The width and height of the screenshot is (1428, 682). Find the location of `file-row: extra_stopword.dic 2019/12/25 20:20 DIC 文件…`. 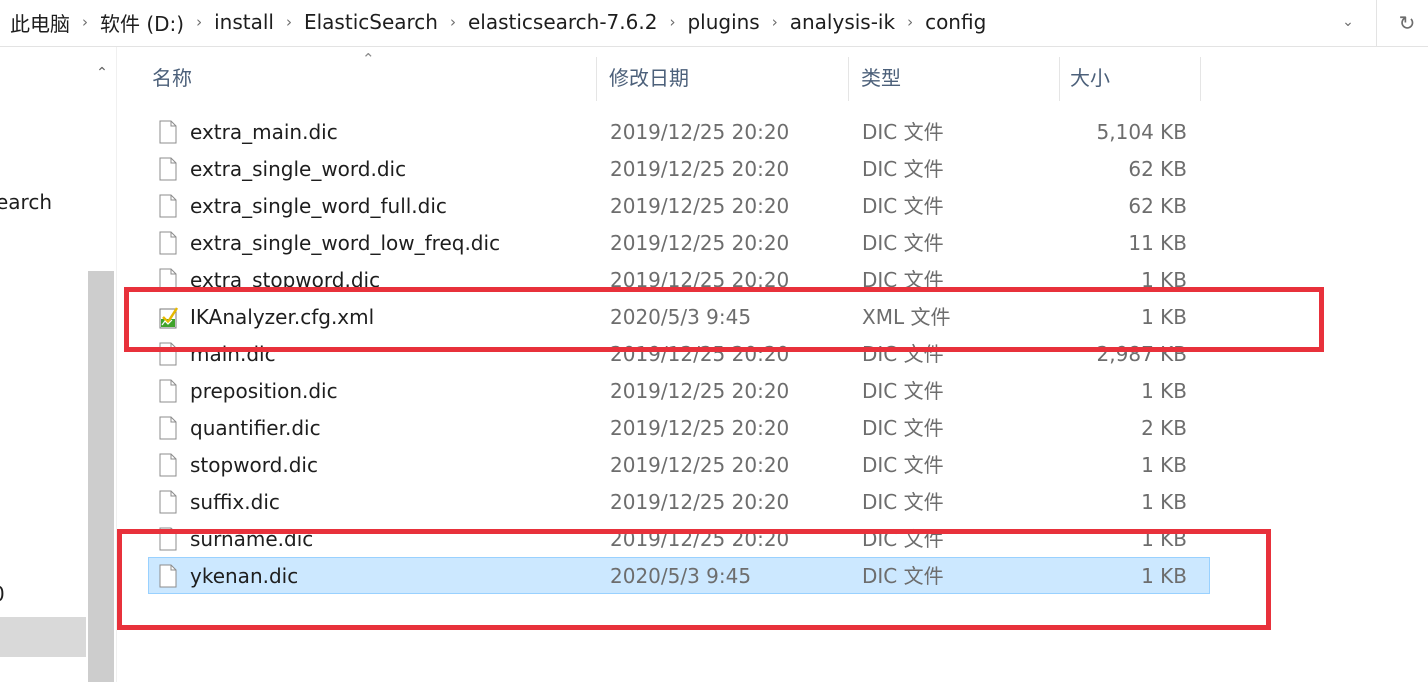

file-row: extra_stopword.dic 2019/12/25 20:20 DIC 文件… is located at coordinates (679, 279).